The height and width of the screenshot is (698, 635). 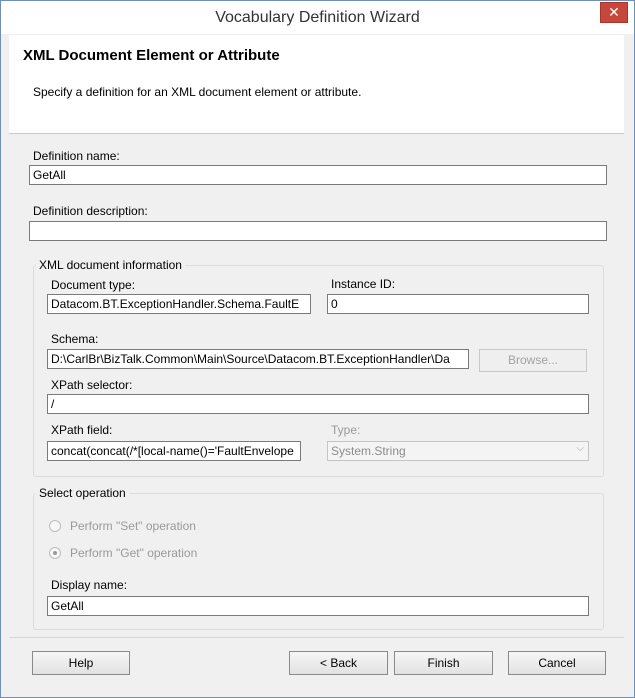 I want to click on close-button: ✕, so click(x=614, y=12).